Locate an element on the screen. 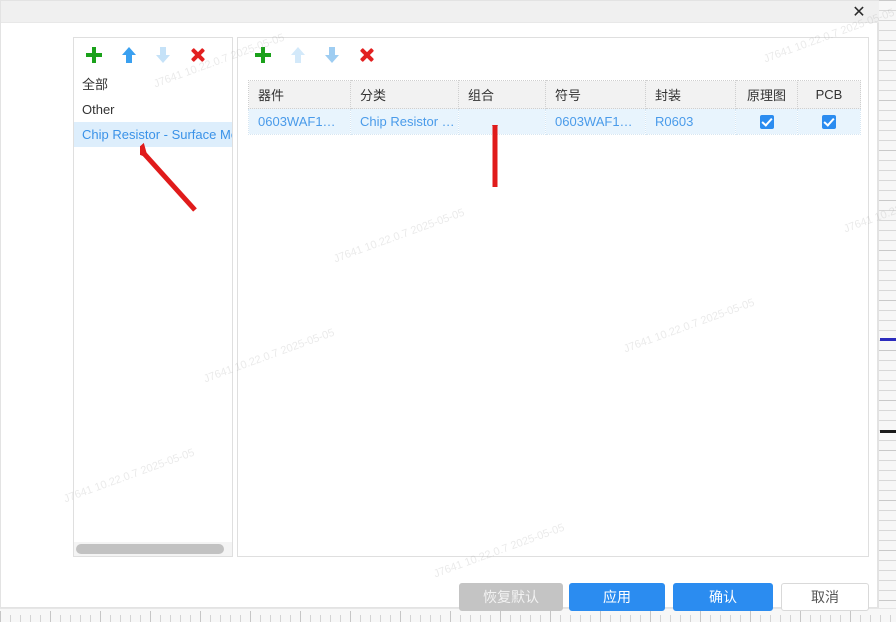  restore-defaults-button: 恢复默认 is located at coordinates (511, 597).